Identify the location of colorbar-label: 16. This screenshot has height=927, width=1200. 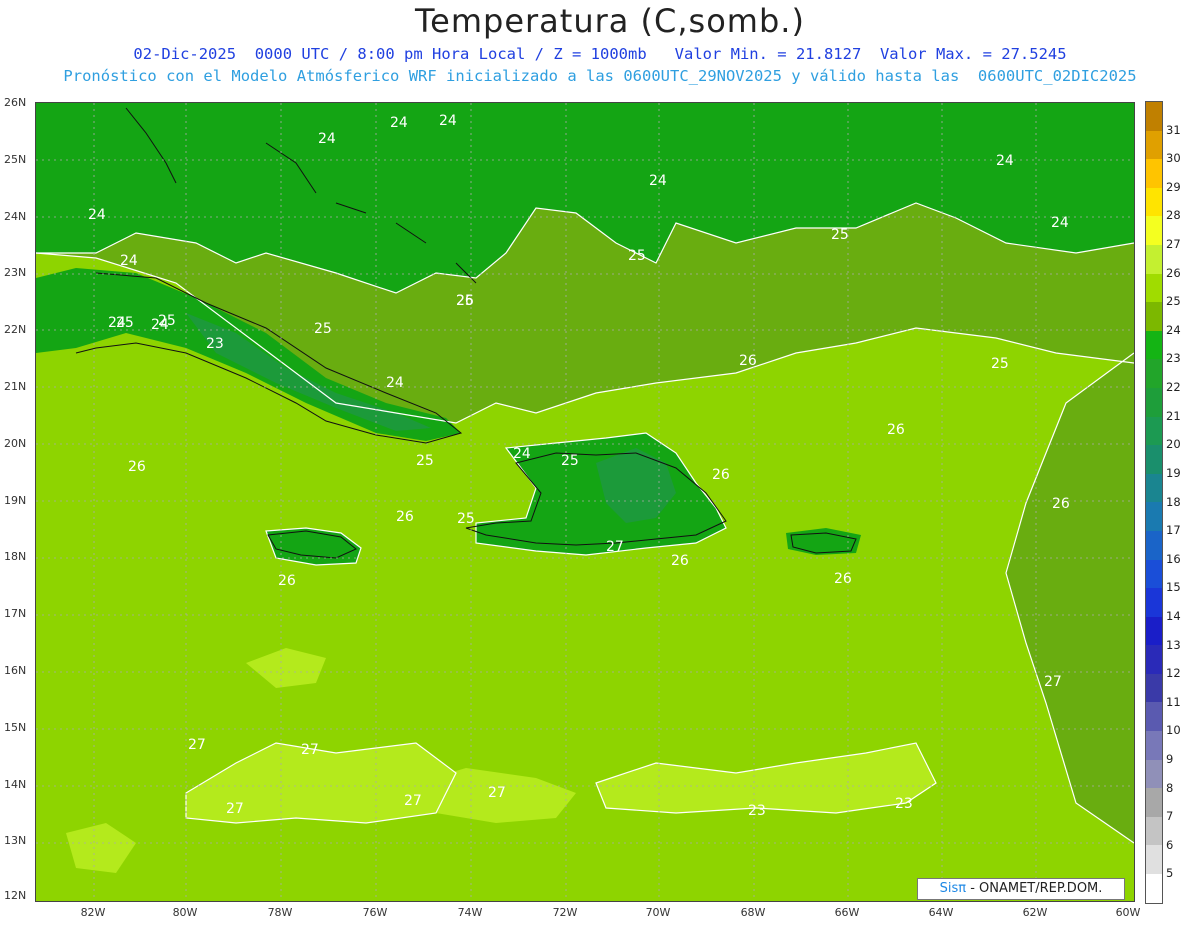
(1173, 558).